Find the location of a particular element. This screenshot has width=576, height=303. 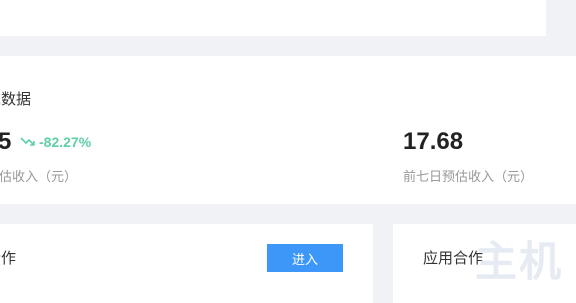

app-cooperation-card: 应用合作 主机 is located at coordinates (484, 263).